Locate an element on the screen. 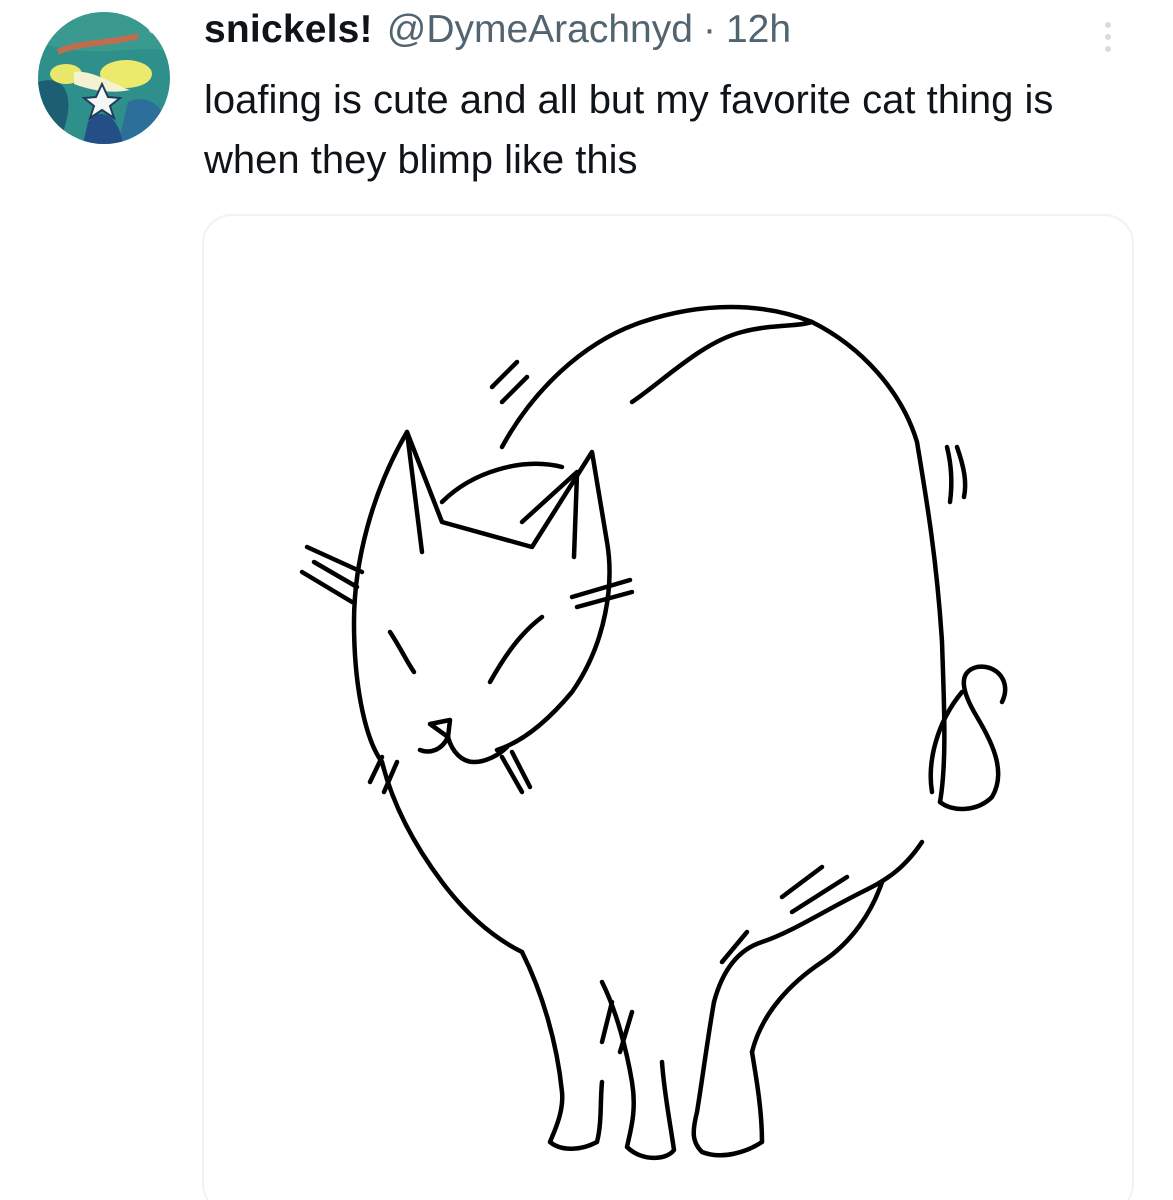 The width and height of the screenshot is (1173, 1200). avatar is located at coordinates (104, 78).